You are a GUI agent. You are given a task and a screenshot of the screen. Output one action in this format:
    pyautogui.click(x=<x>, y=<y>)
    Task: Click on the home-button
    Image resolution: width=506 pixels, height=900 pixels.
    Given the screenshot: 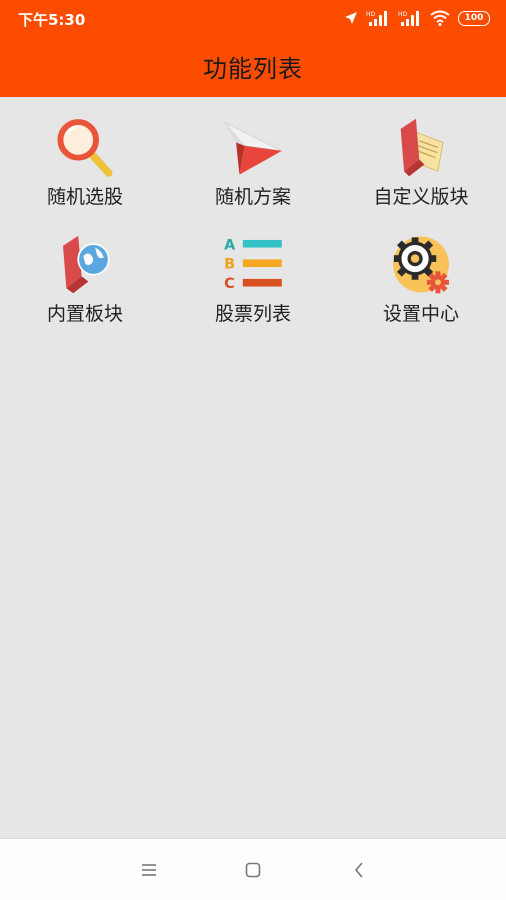 What is the action you would take?
    pyautogui.click(x=253, y=870)
    